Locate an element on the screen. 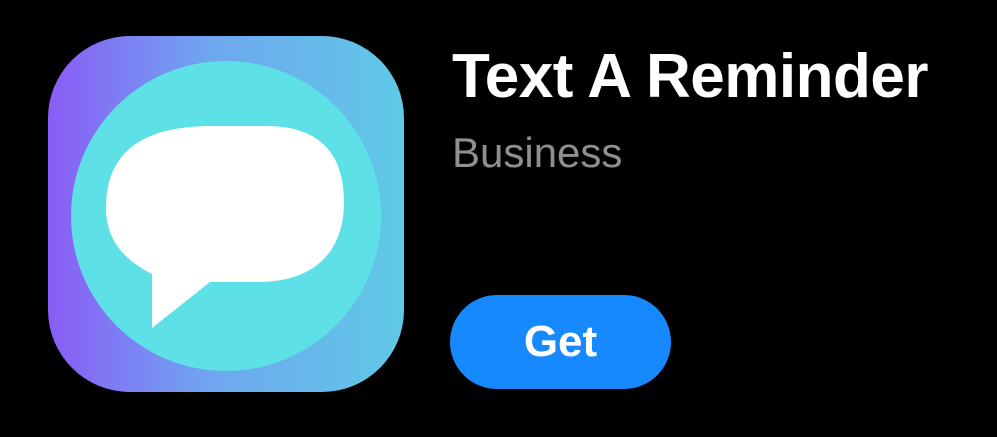  get-button: Get is located at coordinates (560, 342).